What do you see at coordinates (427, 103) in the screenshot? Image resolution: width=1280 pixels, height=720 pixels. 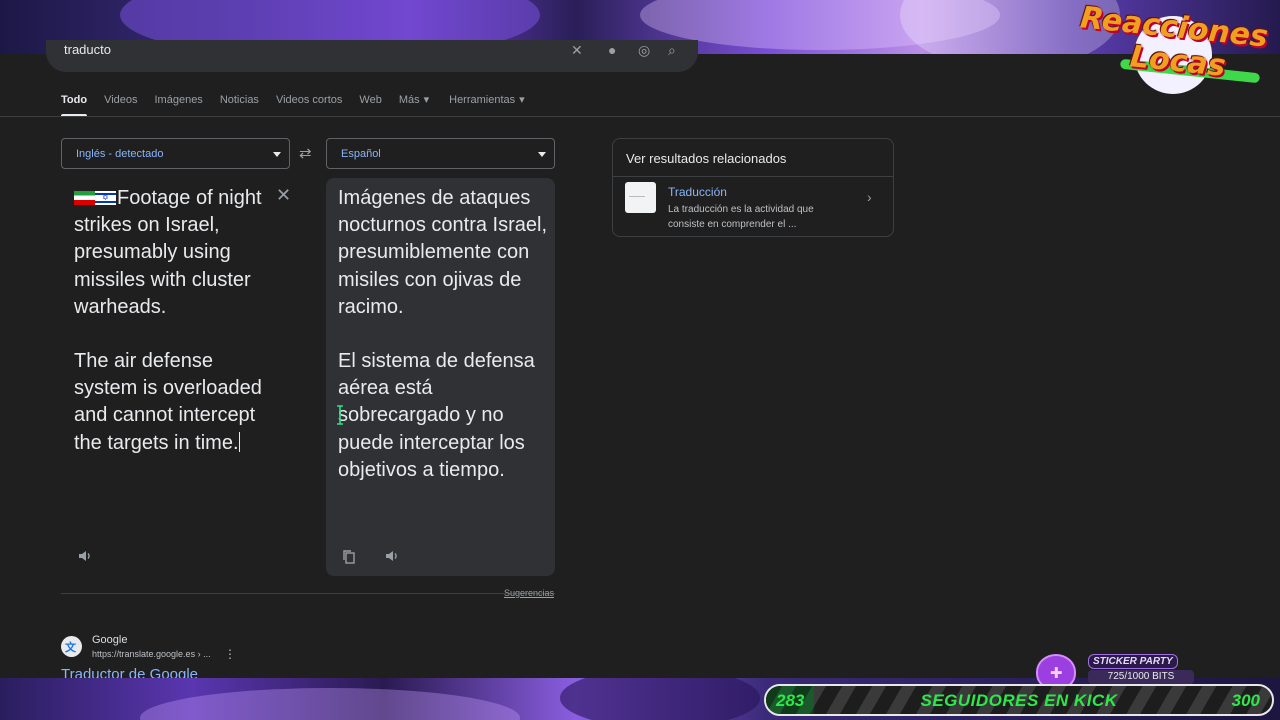 I see `tab-mas-caret-icon: ▾` at bounding box center [427, 103].